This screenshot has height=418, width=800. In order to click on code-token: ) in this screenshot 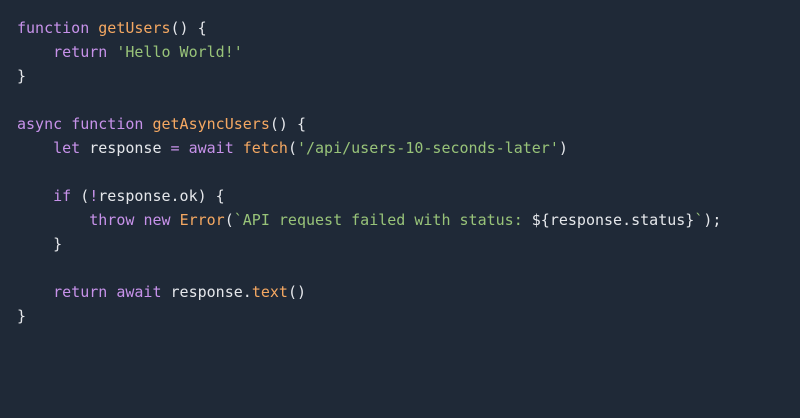, I will do `click(563, 148)`.